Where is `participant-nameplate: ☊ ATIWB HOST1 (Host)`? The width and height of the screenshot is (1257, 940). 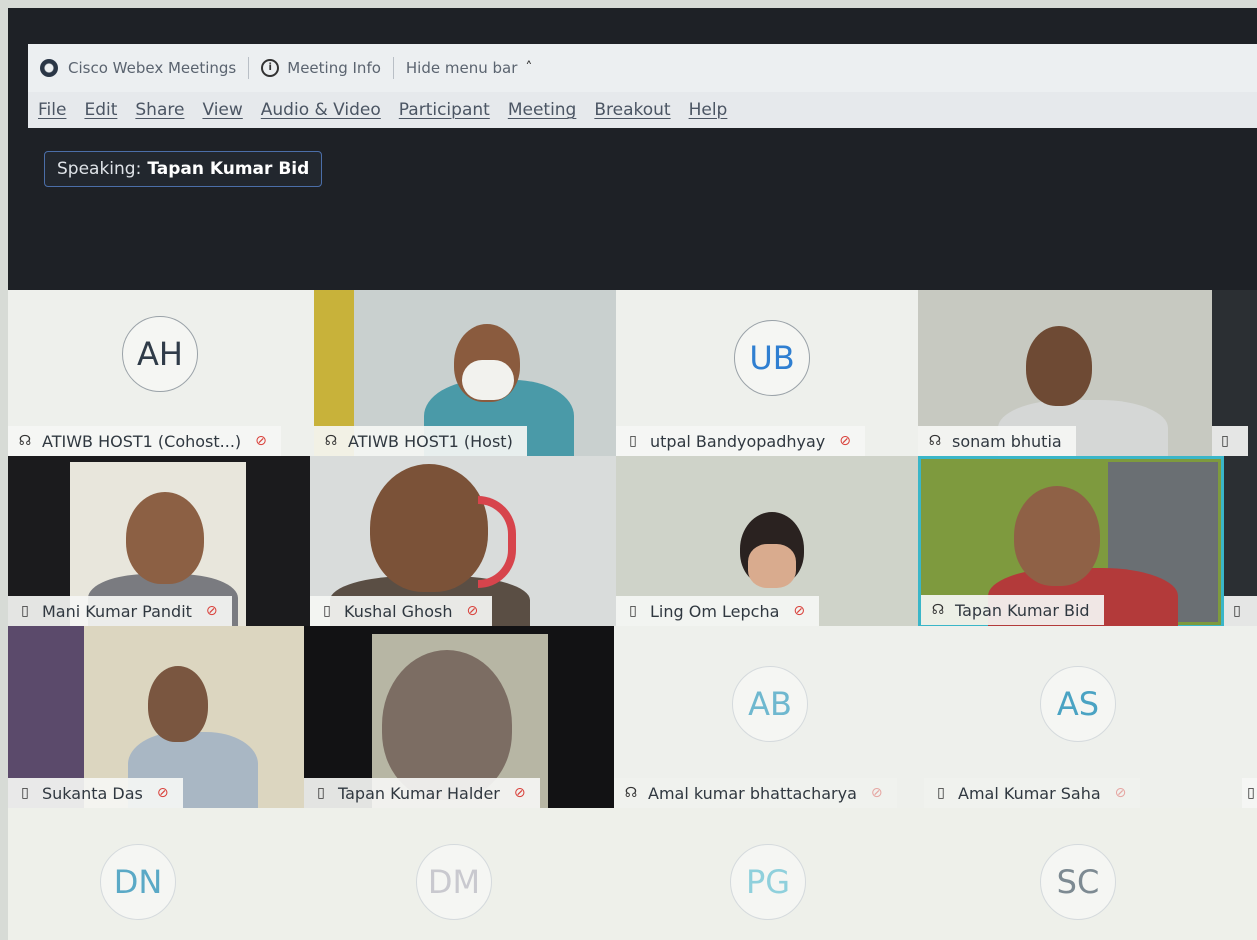
participant-nameplate: ☊ ATIWB HOST1 (Host) is located at coordinates (420, 441).